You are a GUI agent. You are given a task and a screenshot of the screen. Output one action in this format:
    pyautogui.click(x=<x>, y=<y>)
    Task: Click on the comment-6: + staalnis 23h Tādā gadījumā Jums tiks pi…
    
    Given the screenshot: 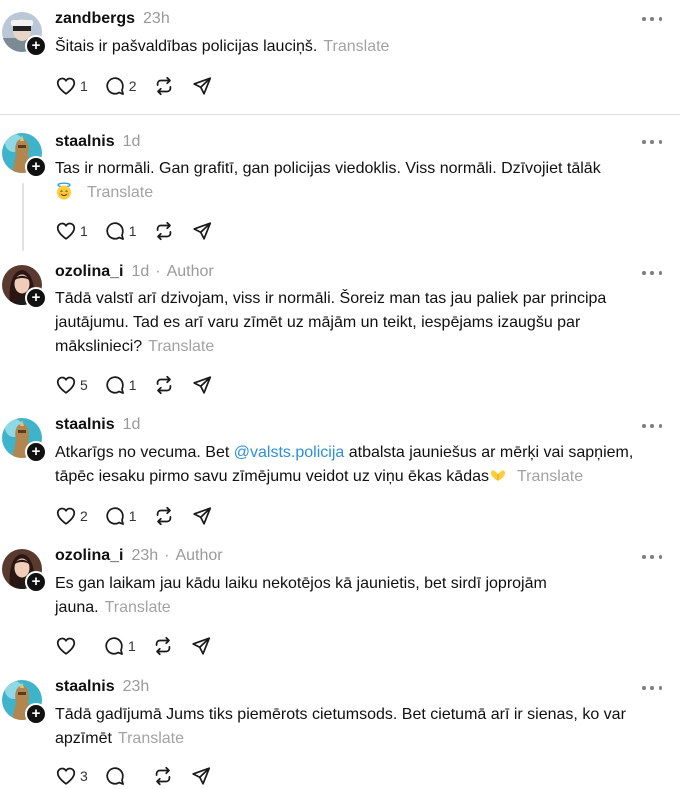 What is the action you would take?
    pyautogui.click(x=340, y=732)
    